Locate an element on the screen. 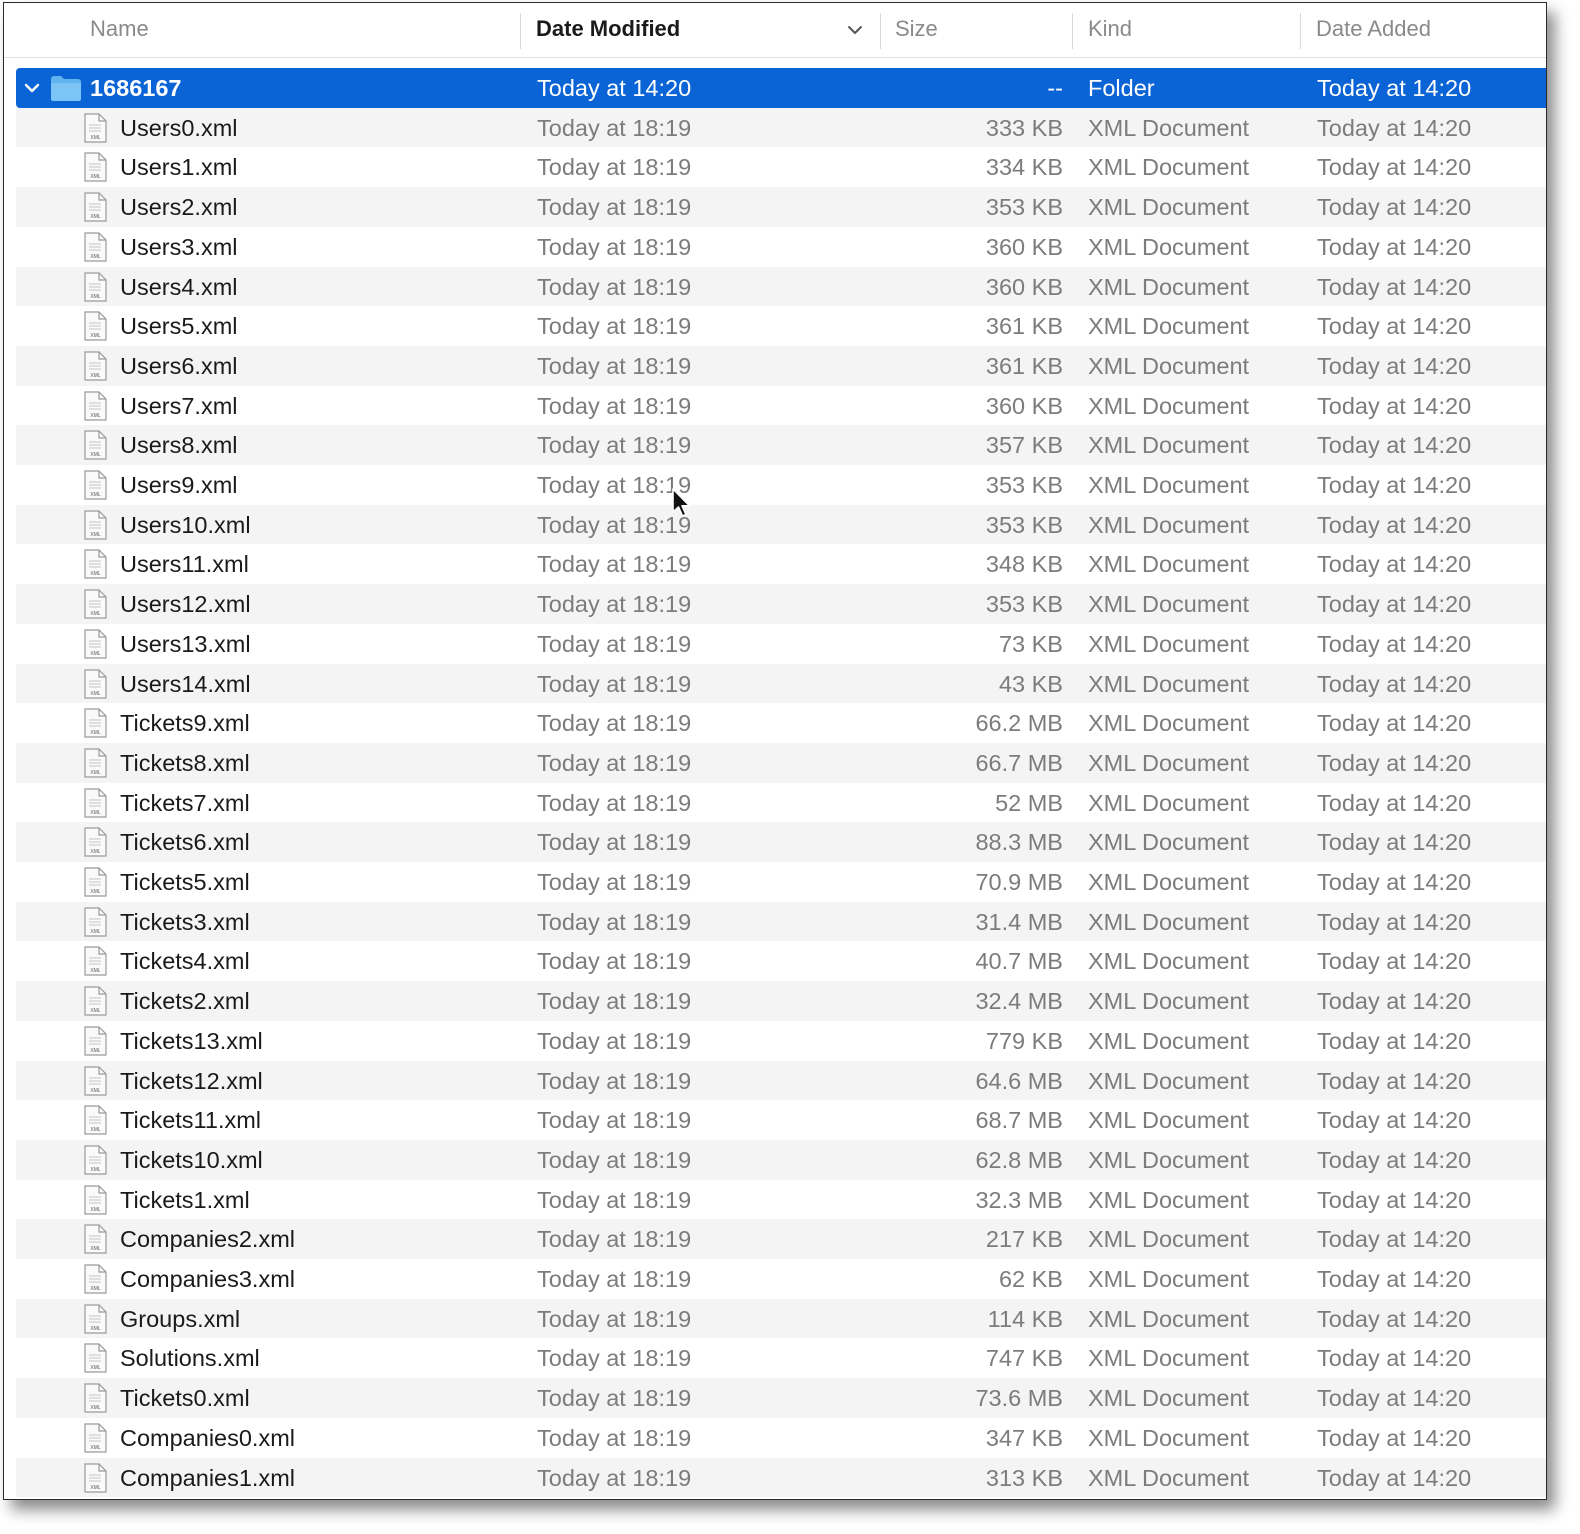  disclosure-chevron-down-icon is located at coordinates (32, 88).